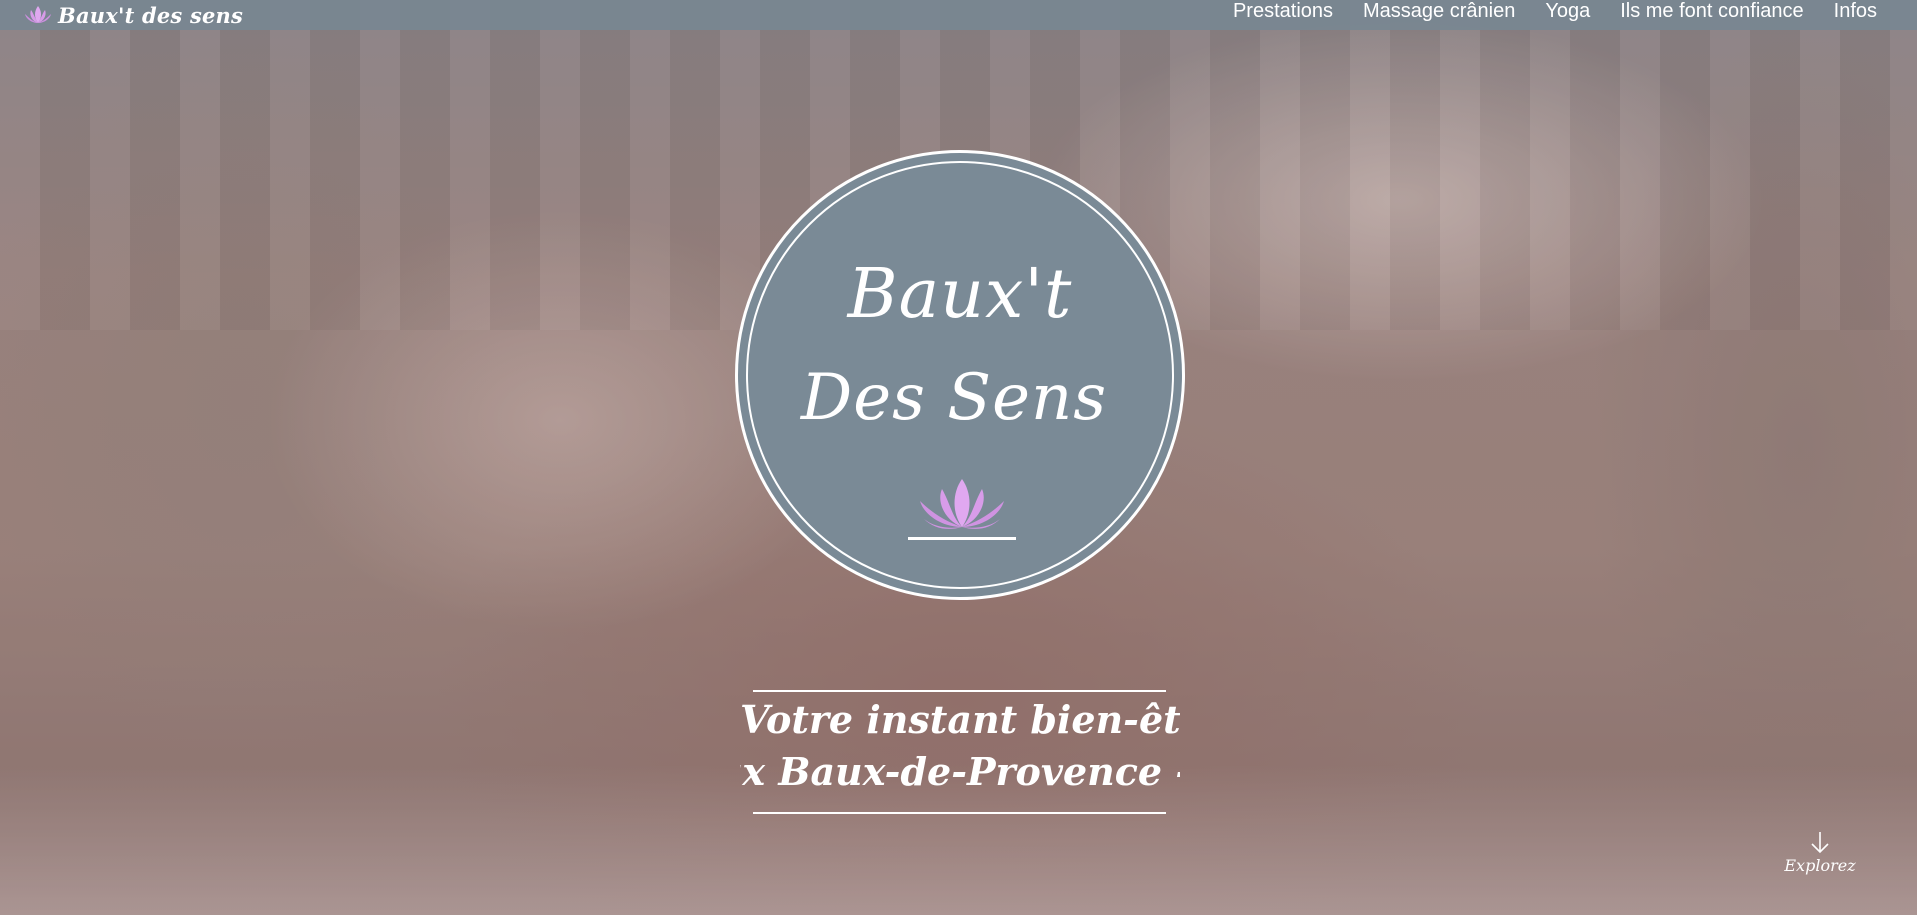  Describe the element at coordinates (960, 294) in the screenshot. I see `logo-title-line1: Baux't` at that location.